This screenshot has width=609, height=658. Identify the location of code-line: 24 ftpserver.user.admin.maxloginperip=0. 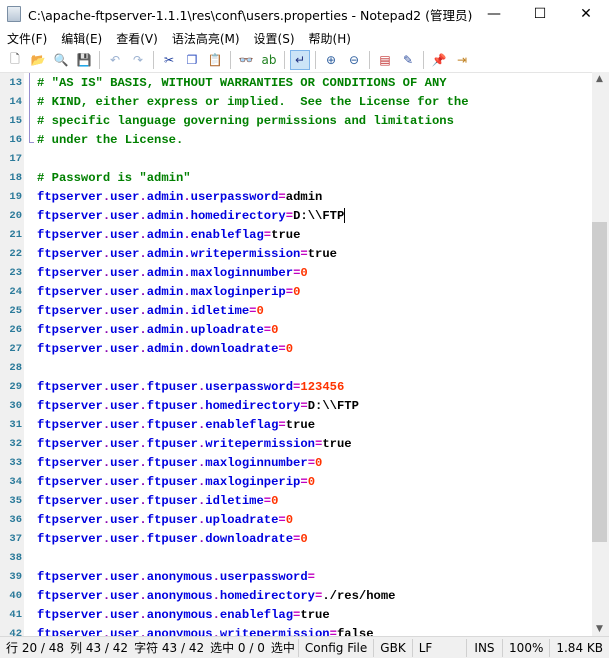
(296, 292).